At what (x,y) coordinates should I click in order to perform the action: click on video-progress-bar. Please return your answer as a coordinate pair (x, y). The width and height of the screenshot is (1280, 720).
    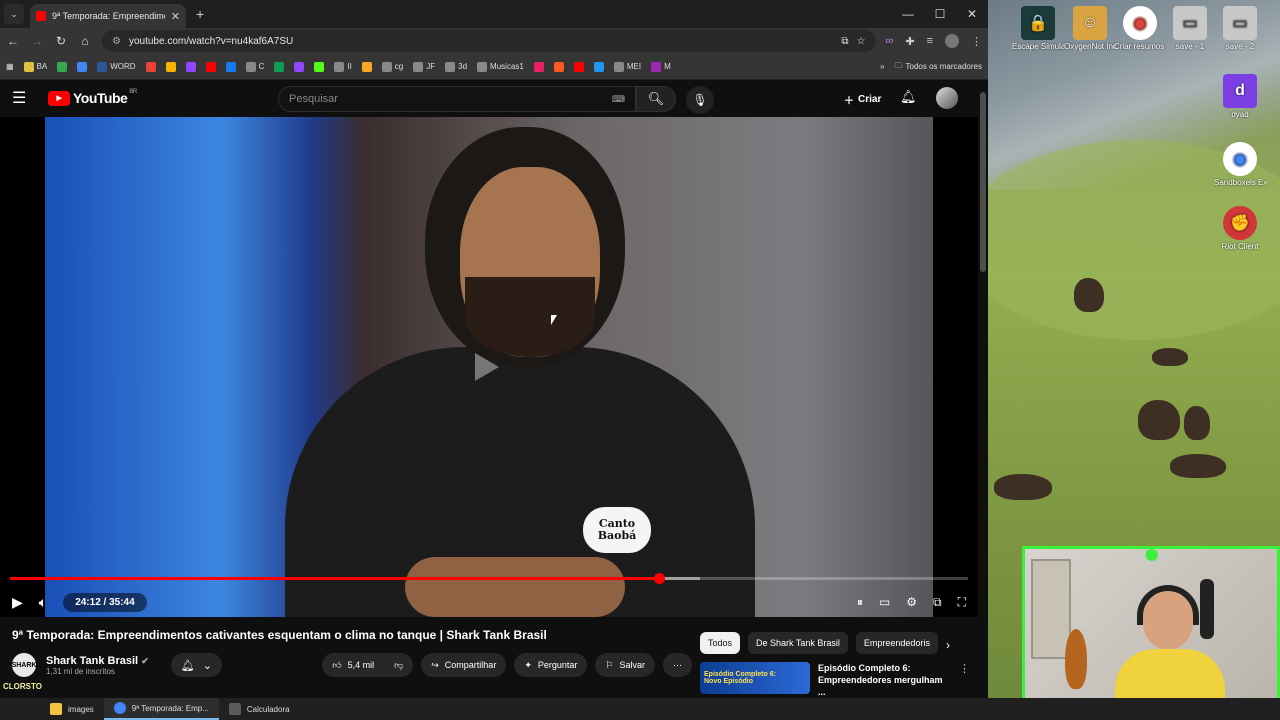
    Looking at the image, I should click on (489, 578).